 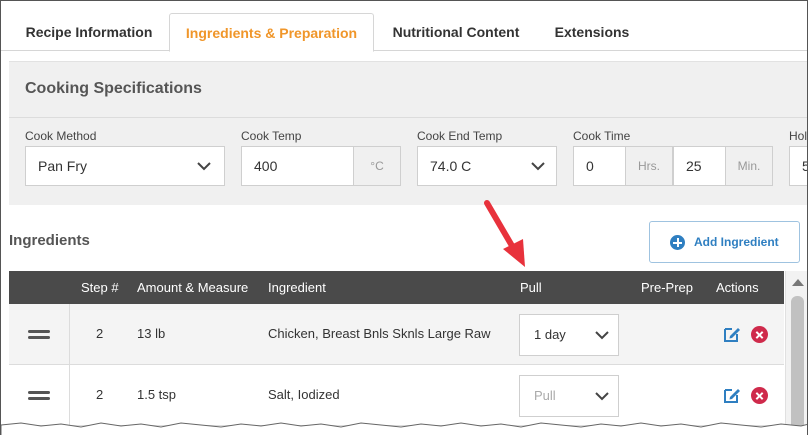 I want to click on row-amount: 13 lb, so click(x=151, y=333).